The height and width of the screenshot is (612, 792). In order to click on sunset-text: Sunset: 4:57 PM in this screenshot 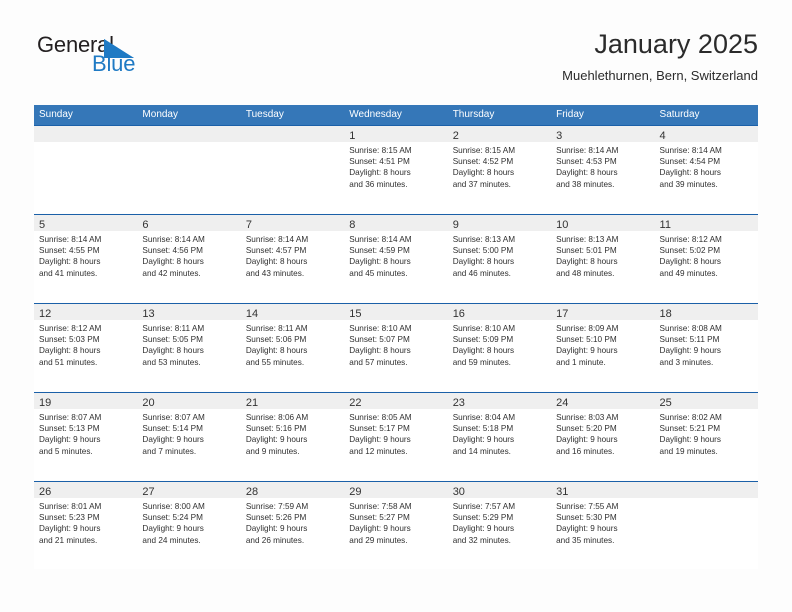, I will do `click(276, 251)`.